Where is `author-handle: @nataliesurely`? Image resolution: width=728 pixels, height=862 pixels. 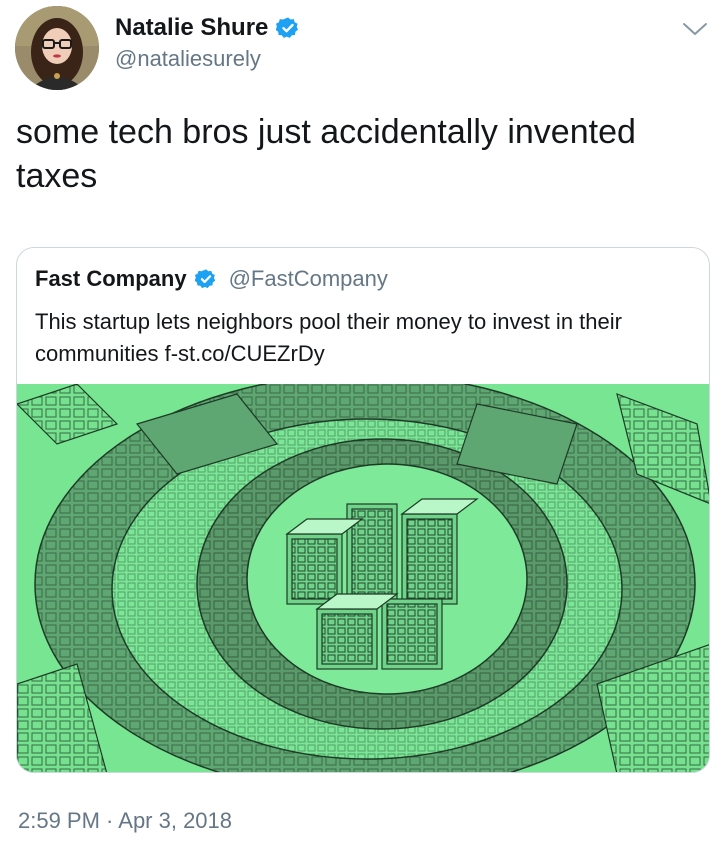
author-handle: @nataliesurely is located at coordinates (188, 59).